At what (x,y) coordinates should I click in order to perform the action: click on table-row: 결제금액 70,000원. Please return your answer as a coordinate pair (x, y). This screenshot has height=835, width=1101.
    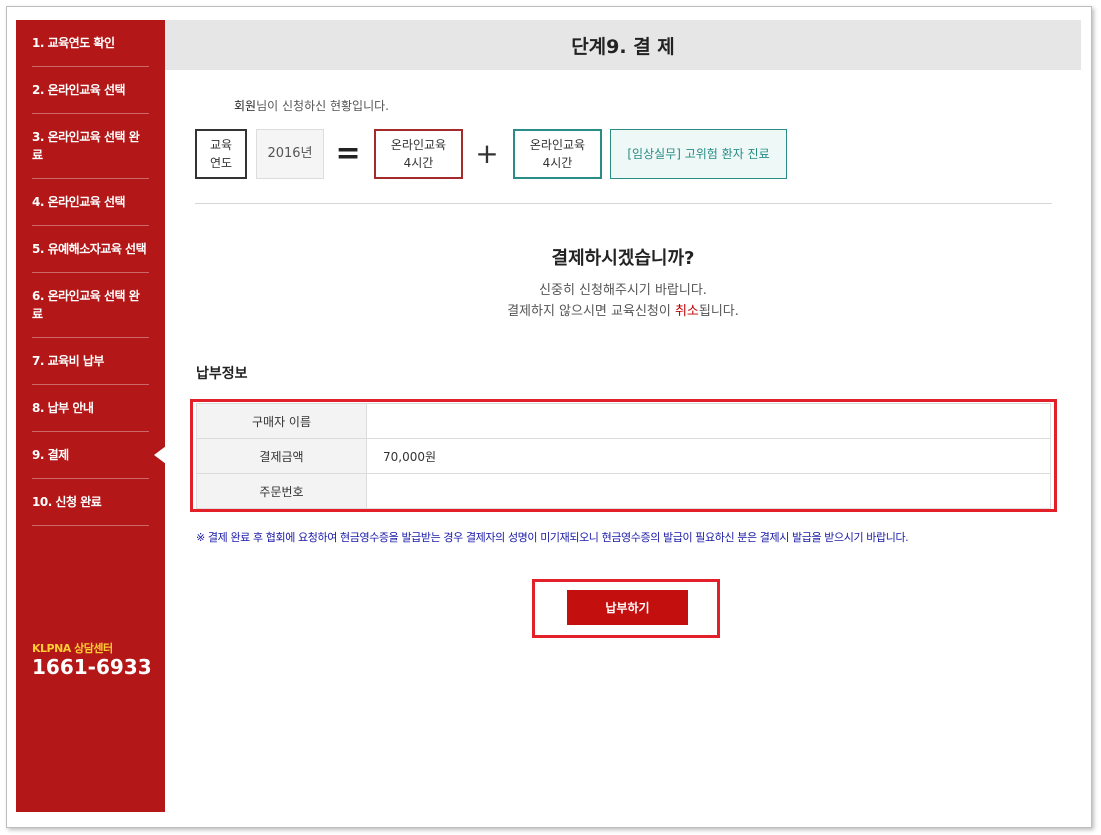
    Looking at the image, I should click on (623, 456).